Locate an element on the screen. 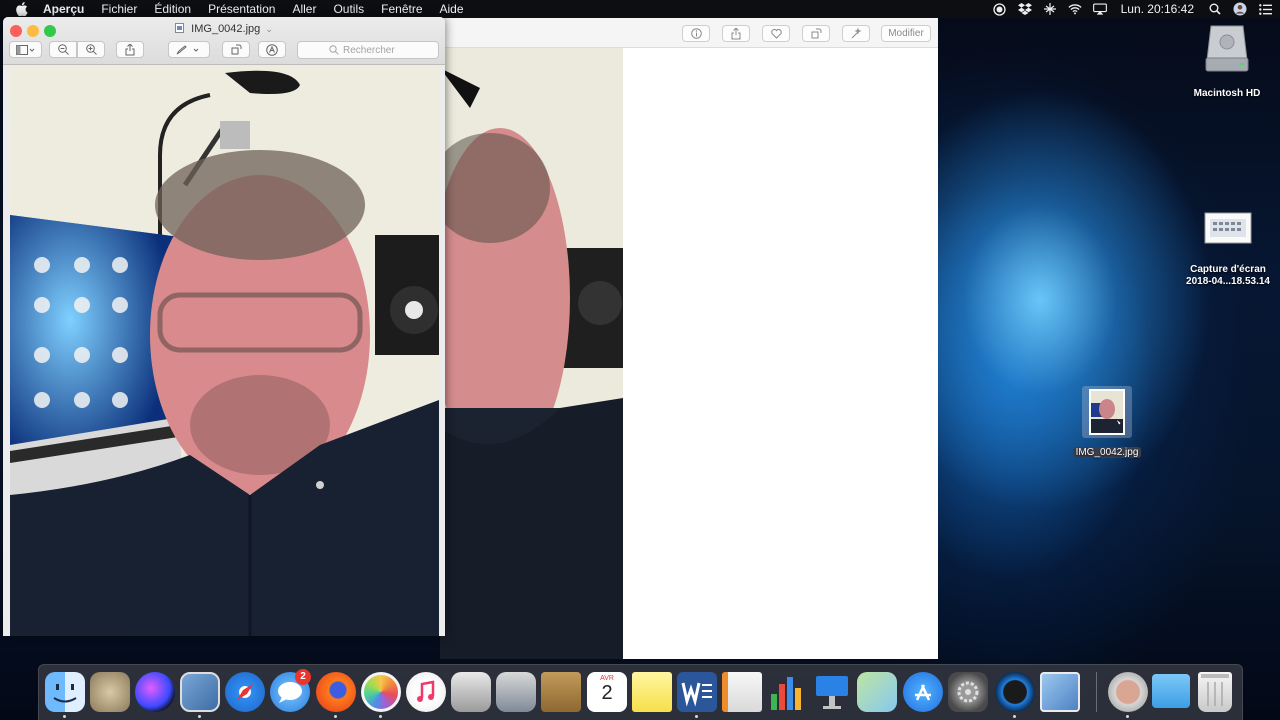 The image size is (1280, 720). zoom-in-icon is located at coordinates (91, 49).